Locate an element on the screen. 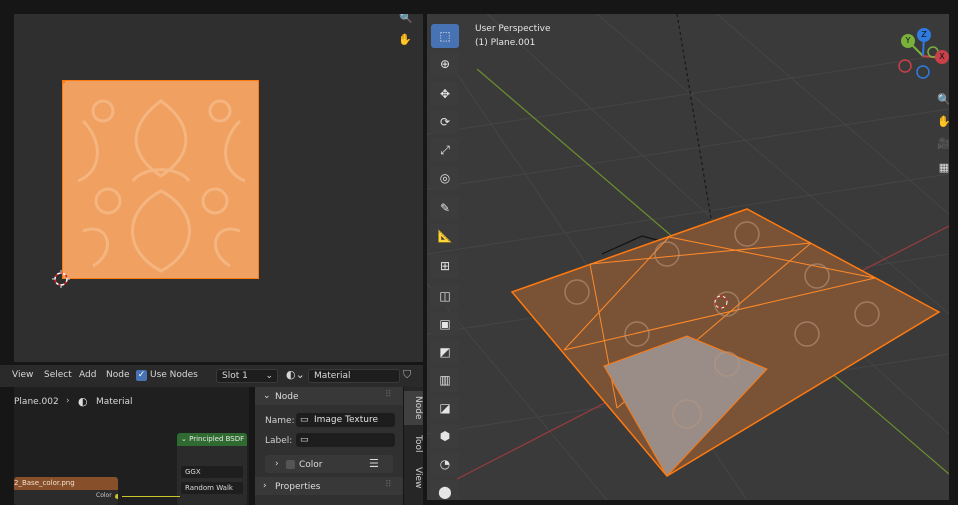  sidebar-tabs: Node Tool View is located at coordinates (413, 446).